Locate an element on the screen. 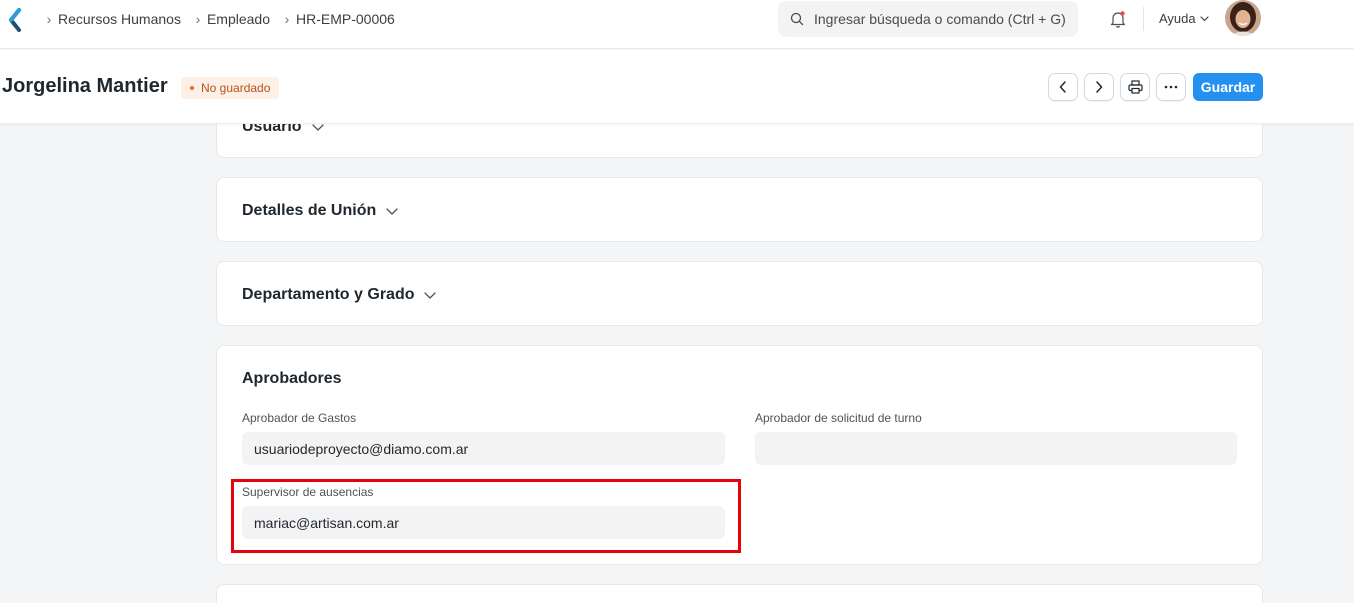  status-badge: No guardado is located at coordinates (230, 88).